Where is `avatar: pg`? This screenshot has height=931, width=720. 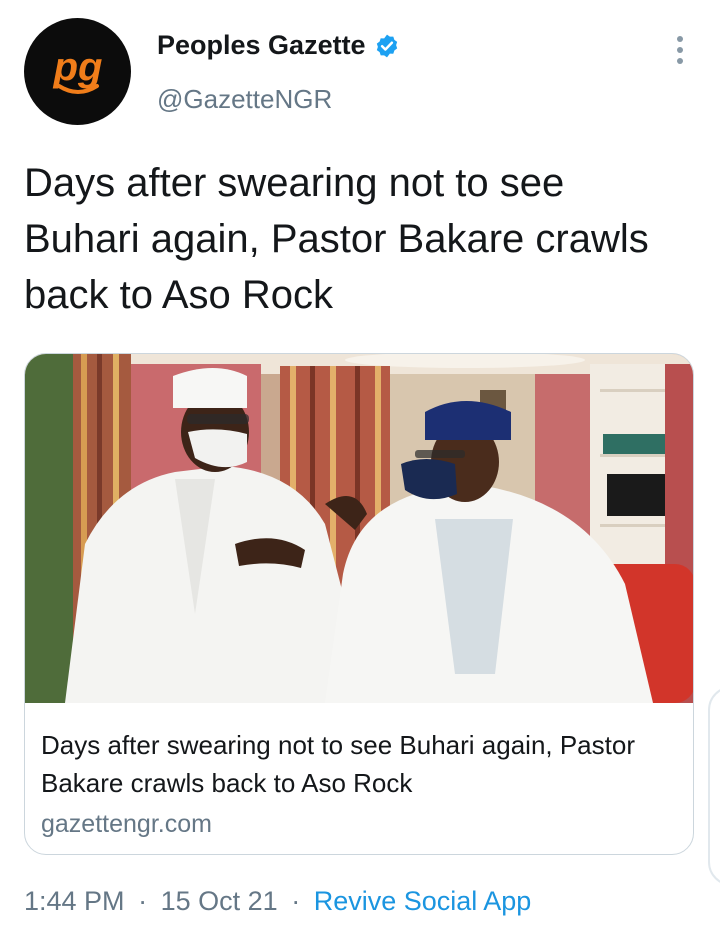
avatar: pg is located at coordinates (77, 71).